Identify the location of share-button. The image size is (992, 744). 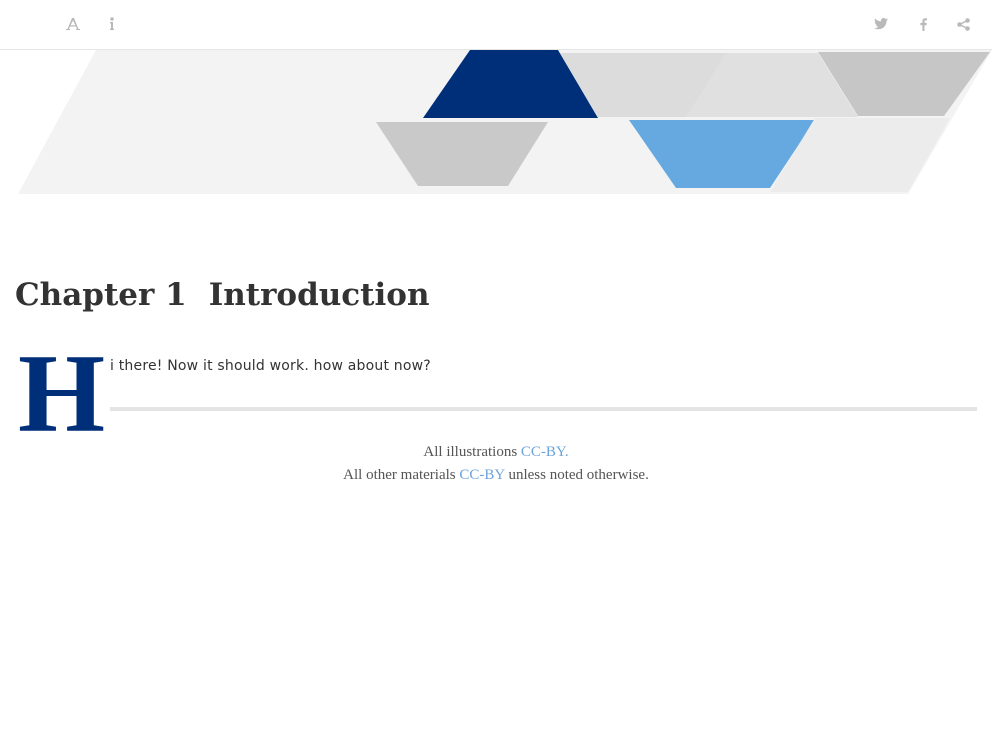
(963, 24).